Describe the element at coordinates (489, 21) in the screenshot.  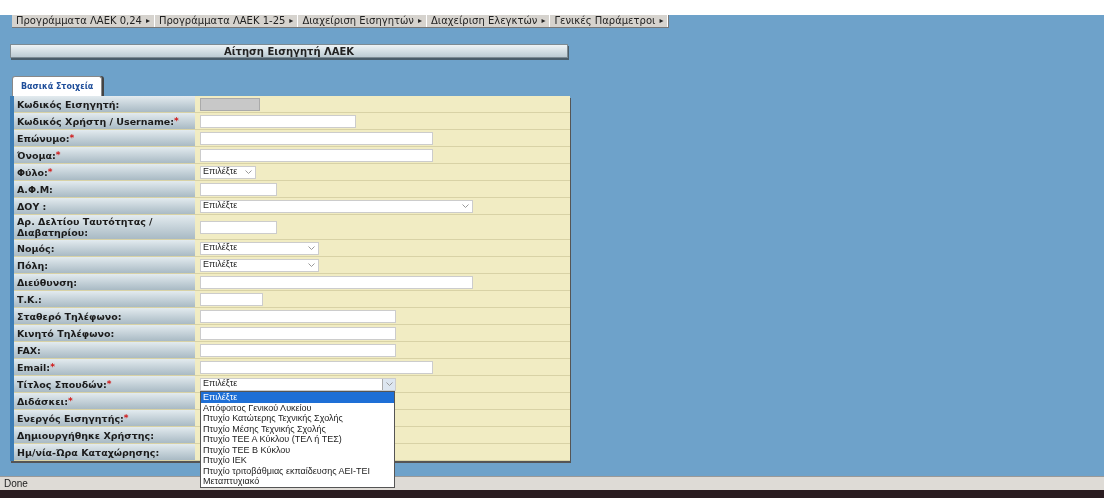
I see `menu-item: Διαχείριση Ελεγκτών ▸` at that location.